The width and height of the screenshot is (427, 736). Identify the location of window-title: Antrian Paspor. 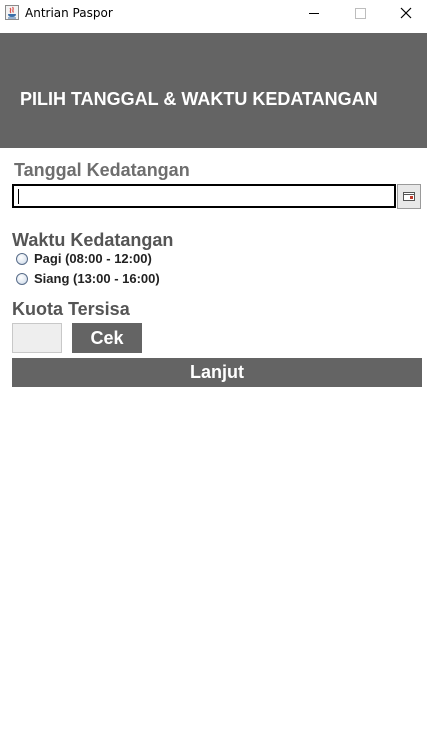
(69, 13).